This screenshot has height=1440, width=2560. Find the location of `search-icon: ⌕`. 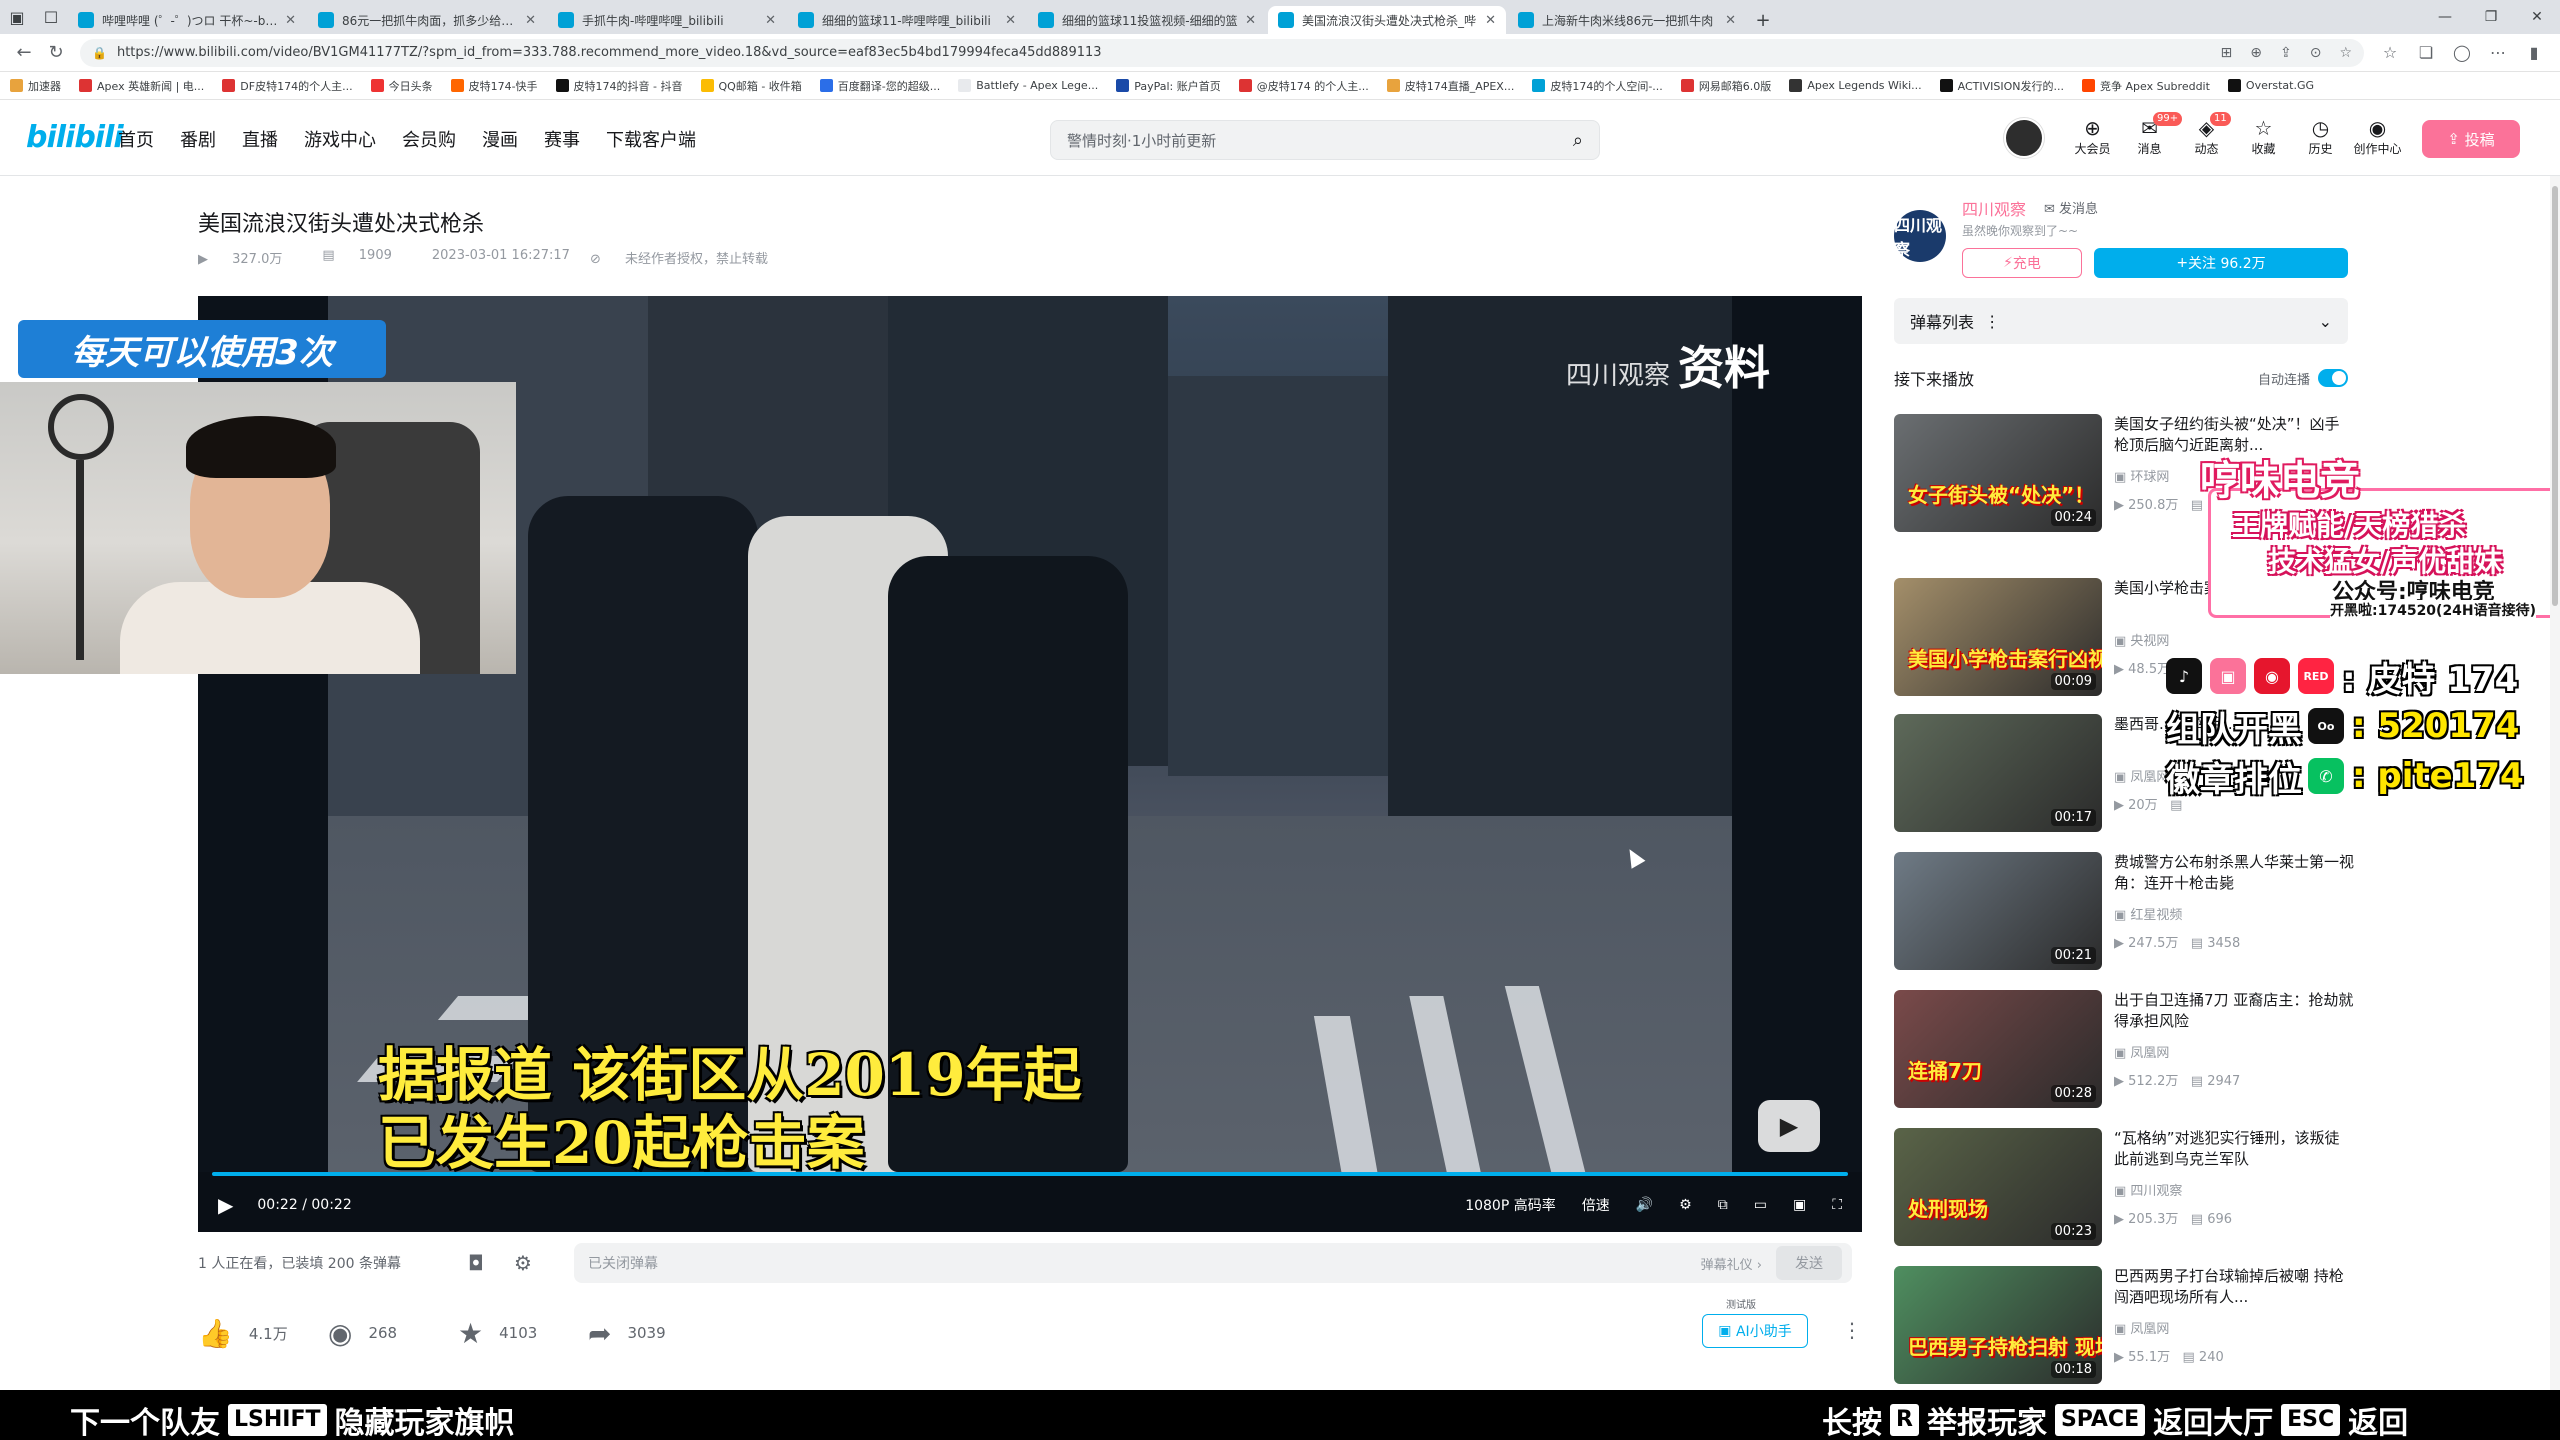

search-icon: ⌕ is located at coordinates (1578, 140).